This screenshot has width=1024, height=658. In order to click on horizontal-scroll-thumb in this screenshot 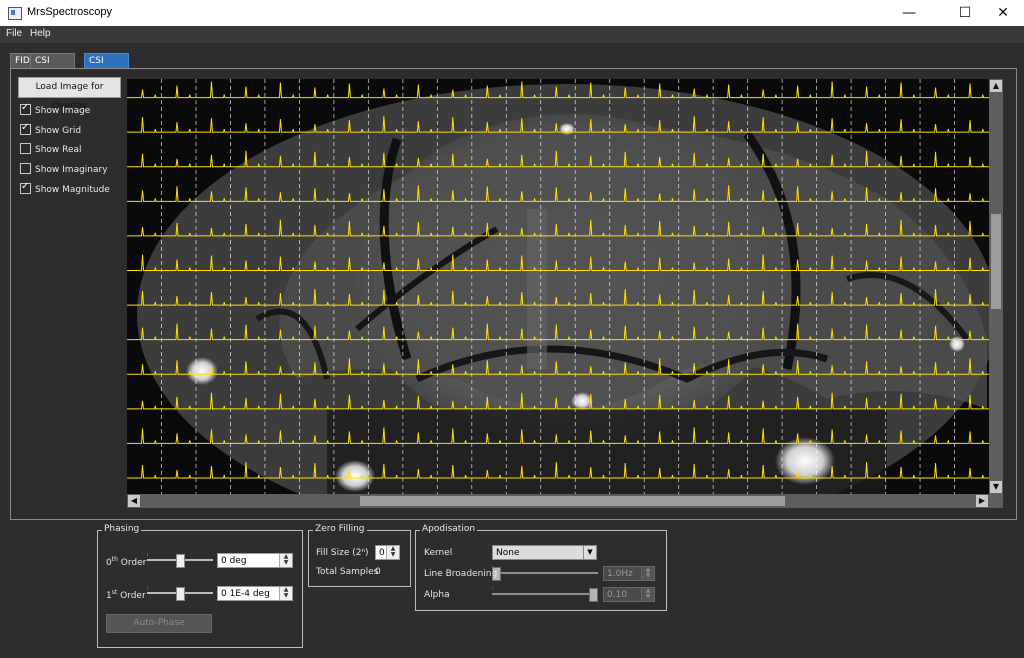, I will do `click(572, 501)`.